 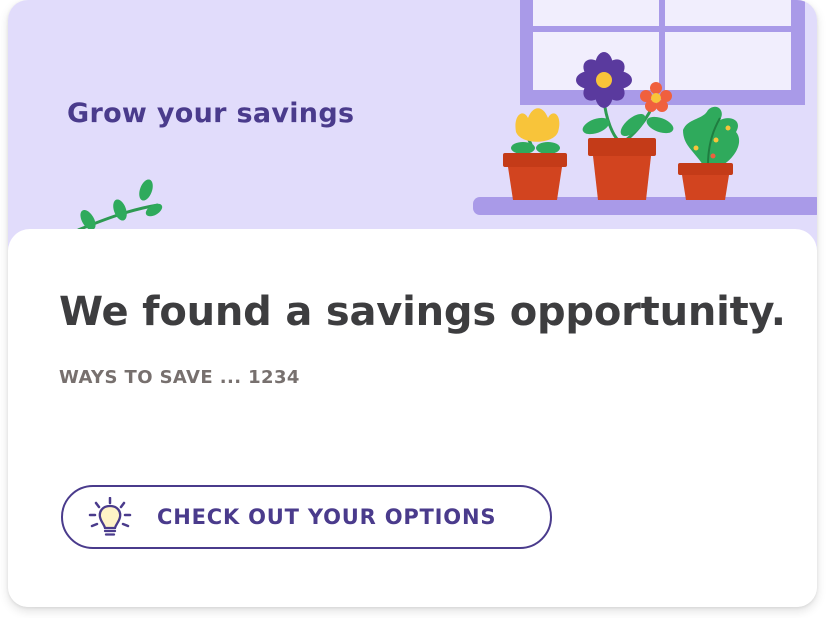 I want to click on tulip-pot, so click(x=535, y=154).